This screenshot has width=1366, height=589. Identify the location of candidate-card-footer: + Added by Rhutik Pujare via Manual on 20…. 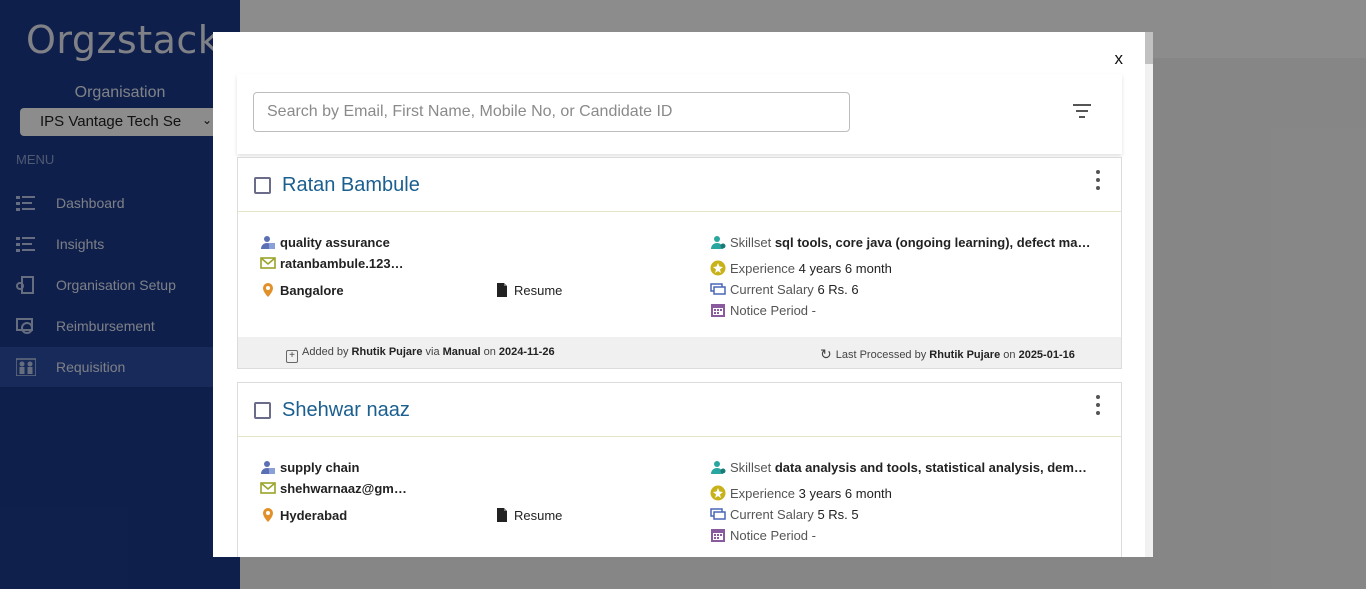
(679, 352).